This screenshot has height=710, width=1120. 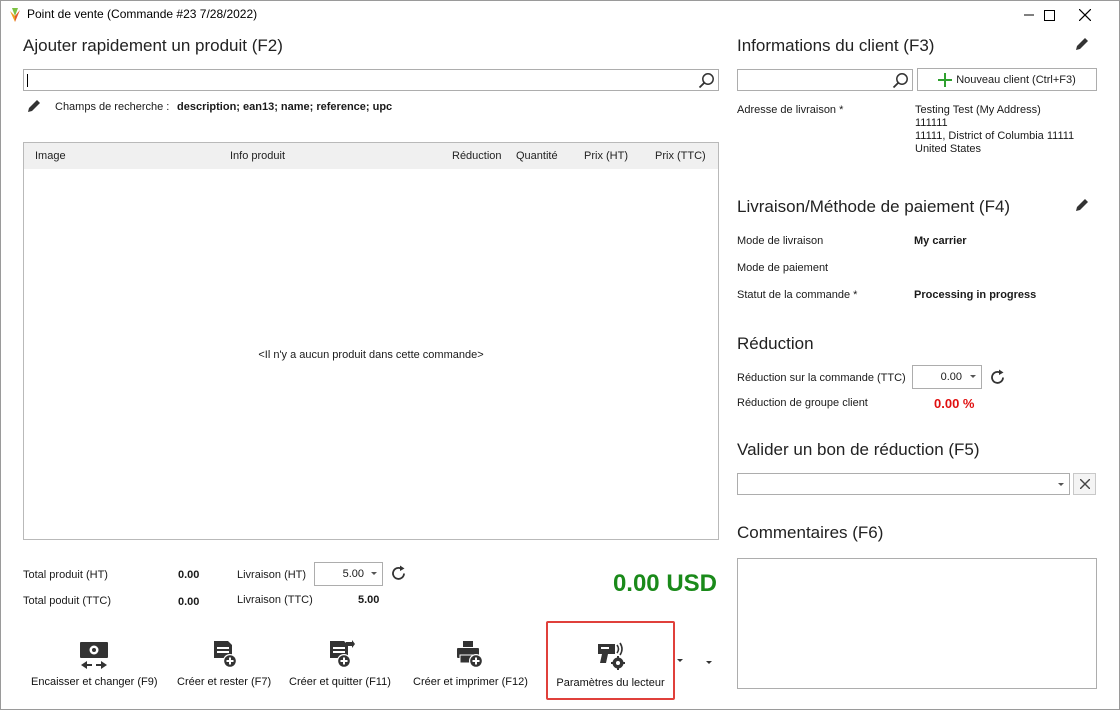 What do you see at coordinates (917, 623) in the screenshot?
I see `comments-textarea` at bounding box center [917, 623].